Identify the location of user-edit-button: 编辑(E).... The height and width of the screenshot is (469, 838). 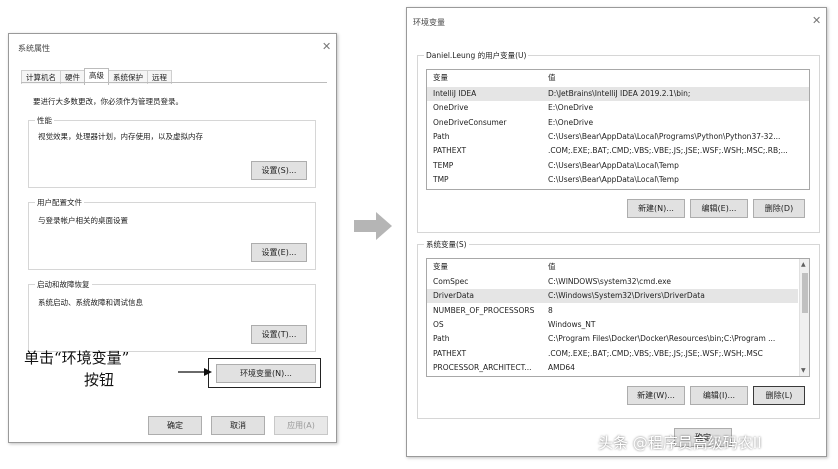
(719, 208).